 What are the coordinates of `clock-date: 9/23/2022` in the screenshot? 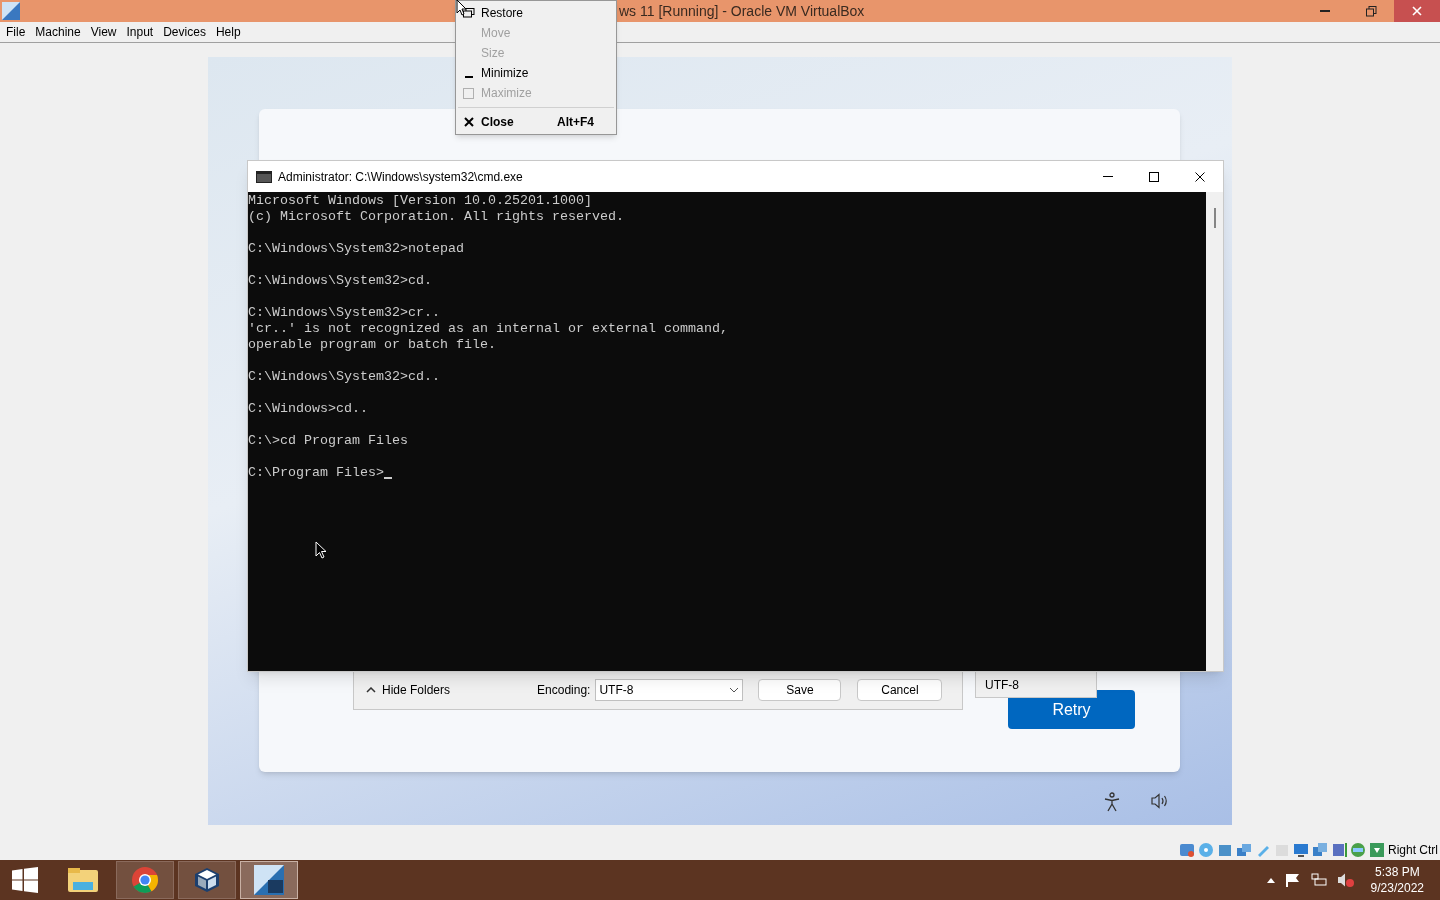 It's located at (1397, 888).